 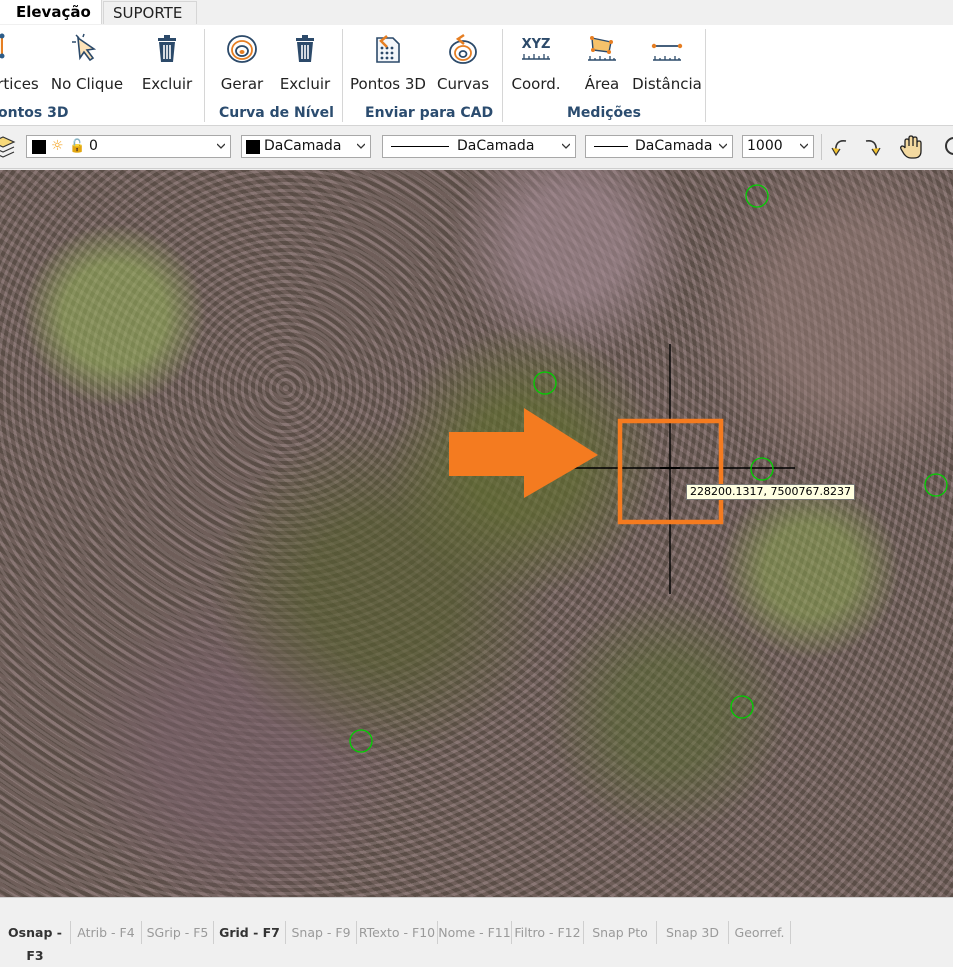 What do you see at coordinates (150, 12) in the screenshot?
I see `tab-suporte: SUPORTE` at bounding box center [150, 12].